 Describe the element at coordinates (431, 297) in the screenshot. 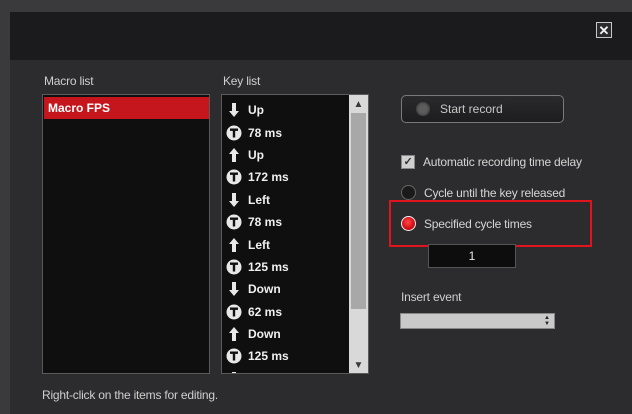

I see `insert-event-label: Insert event` at that location.